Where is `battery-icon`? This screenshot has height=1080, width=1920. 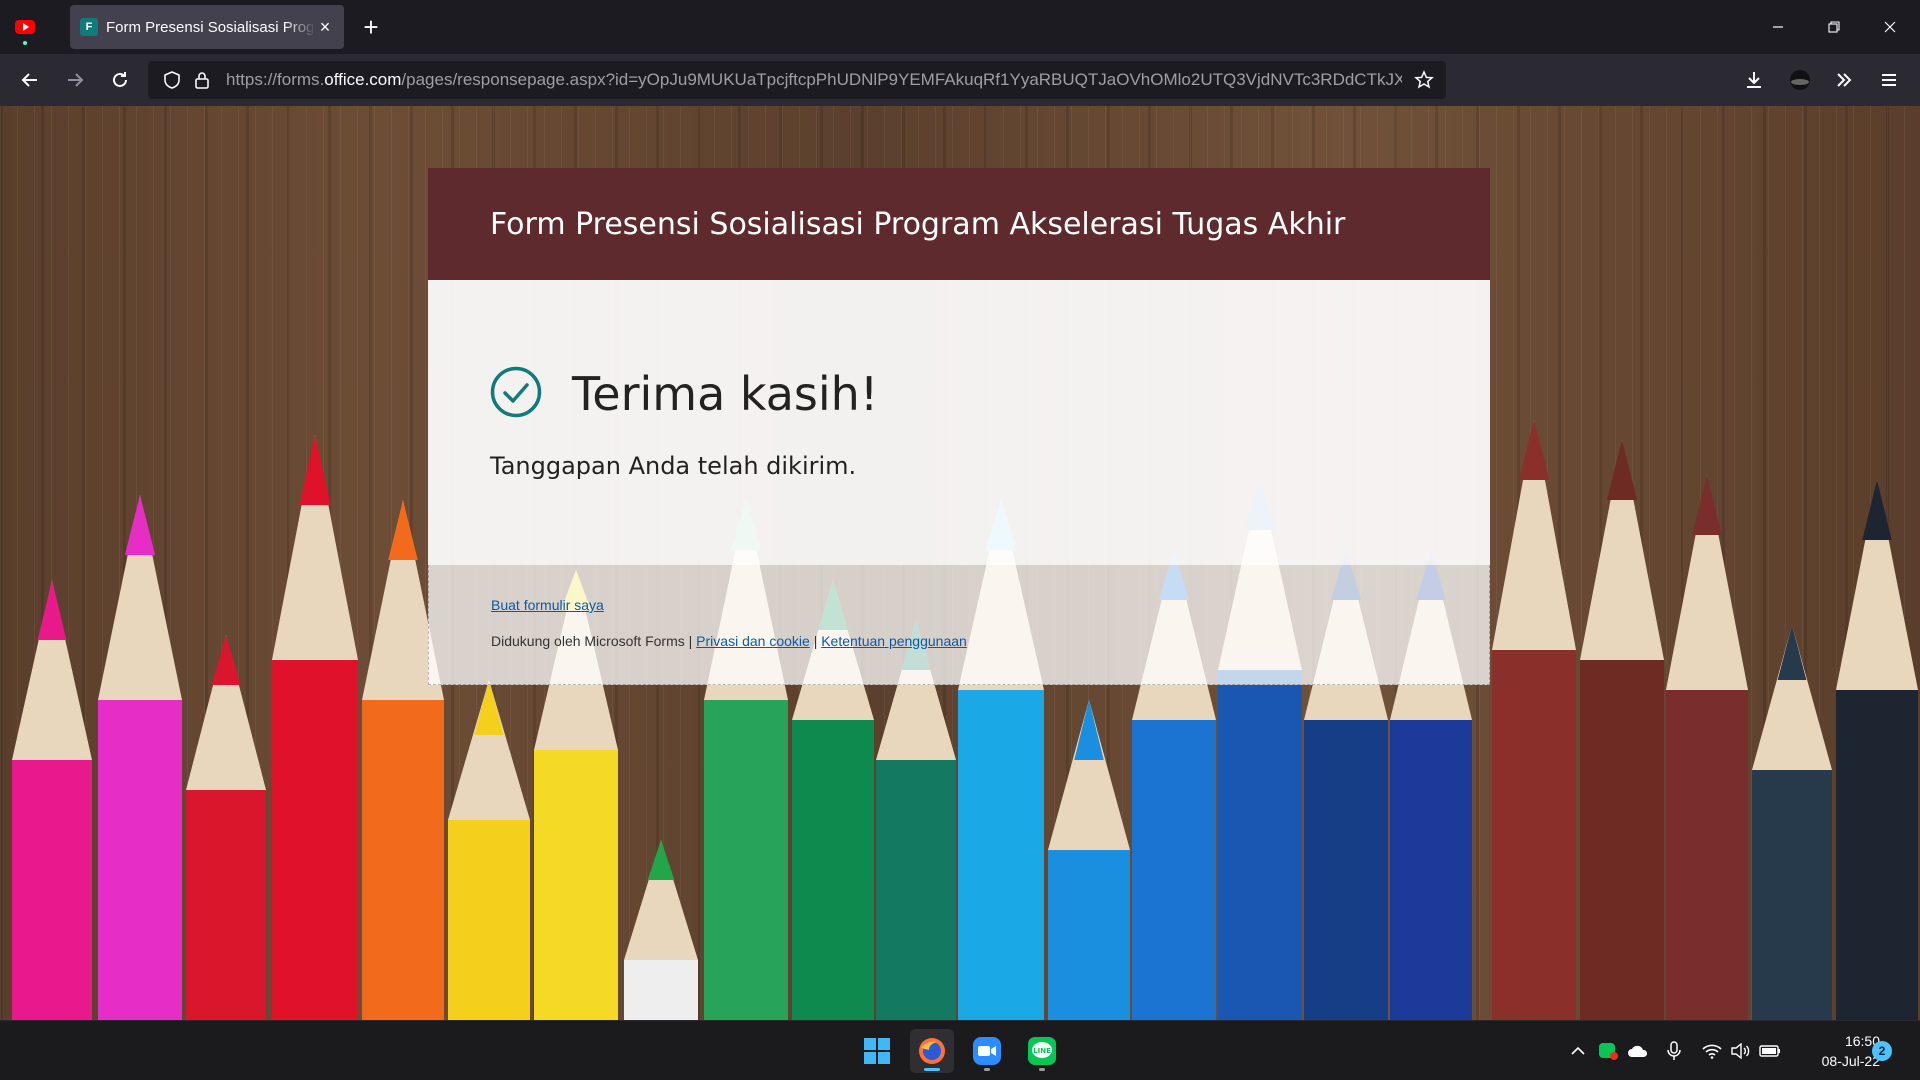
battery-icon is located at coordinates (1769, 1051).